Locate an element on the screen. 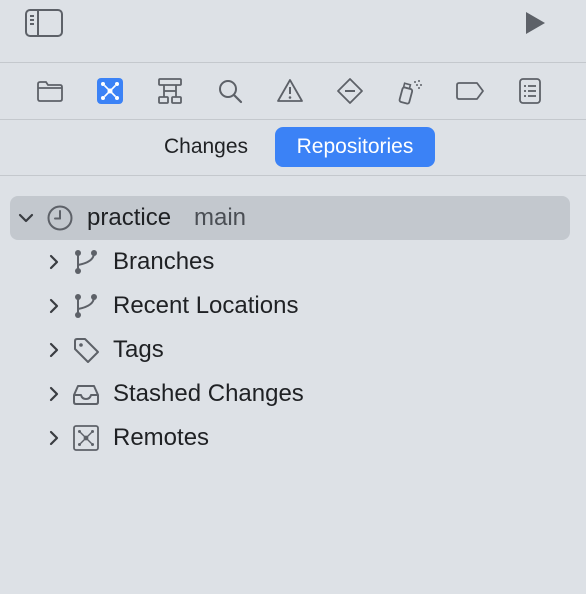 The image size is (586, 594). sidebar-toggle-button is located at coordinates (44, 23).